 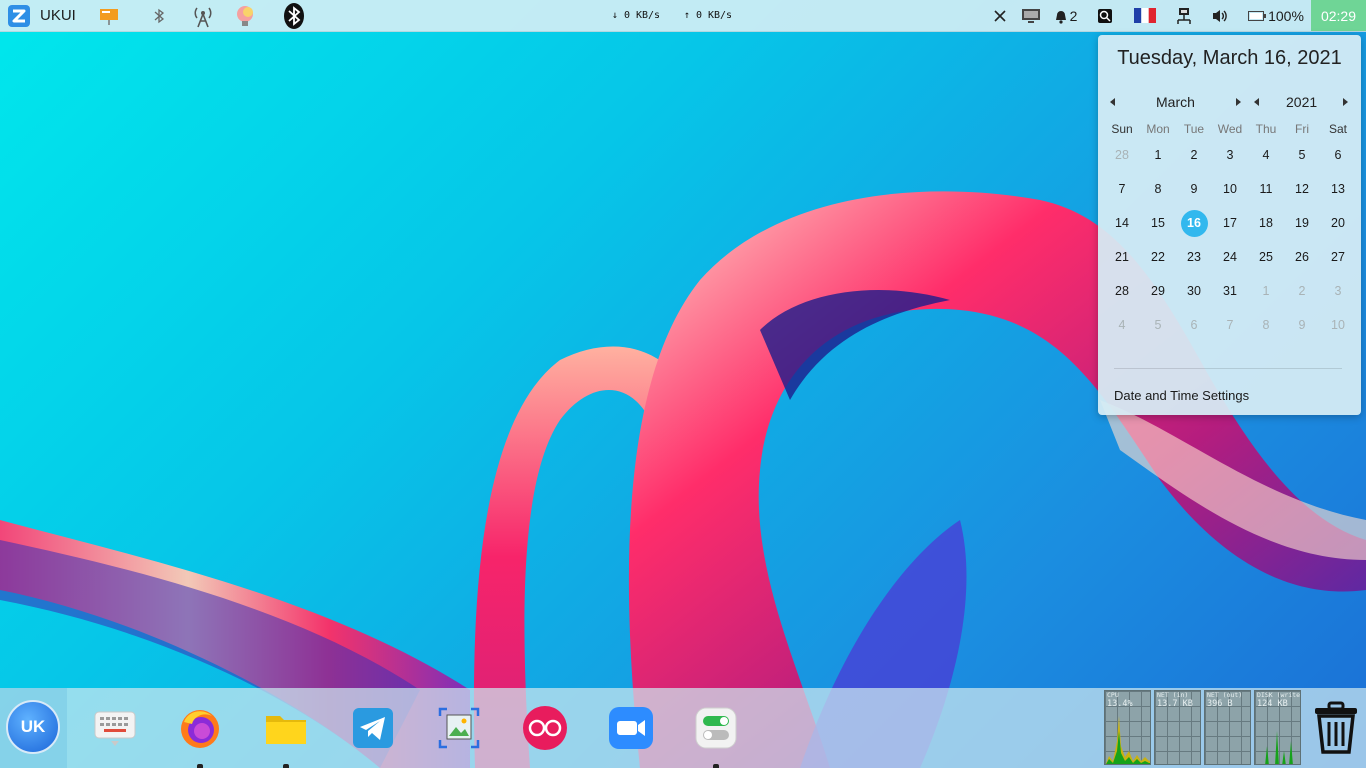 I want to click on trash-icon, so click(x=1336, y=728).